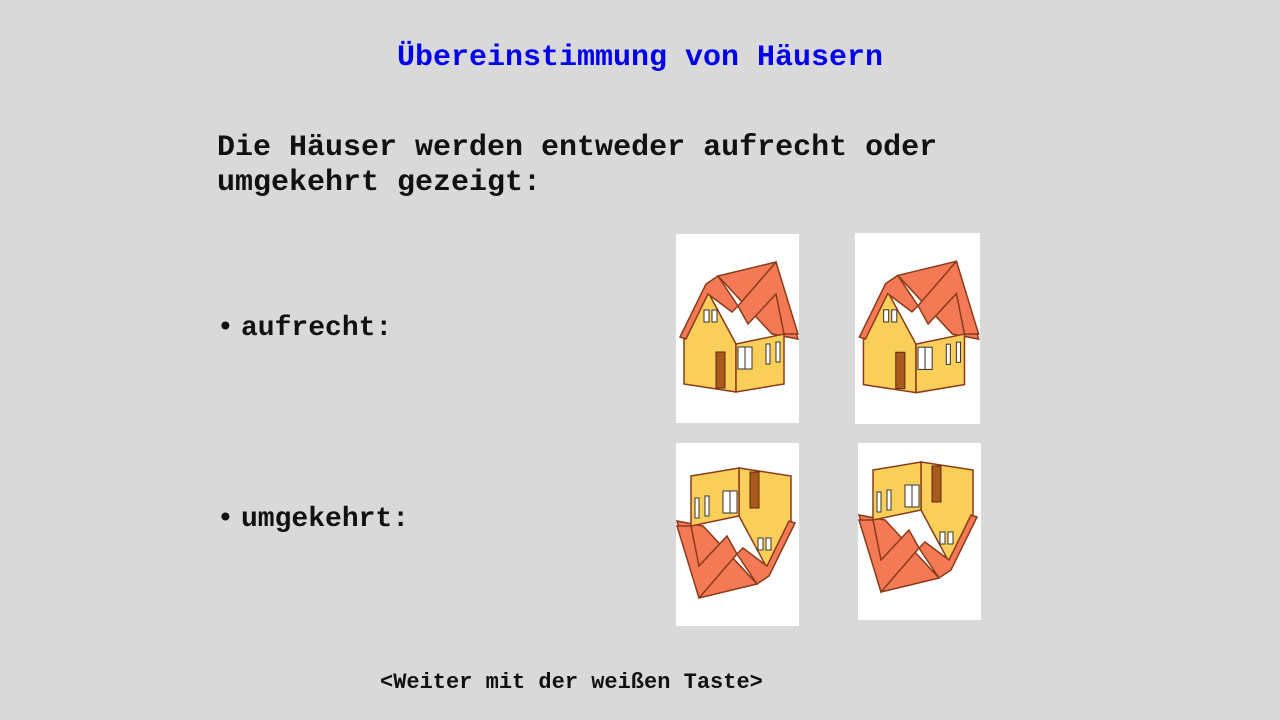  I want to click on label-upright: • aufrecht:, so click(304, 329).